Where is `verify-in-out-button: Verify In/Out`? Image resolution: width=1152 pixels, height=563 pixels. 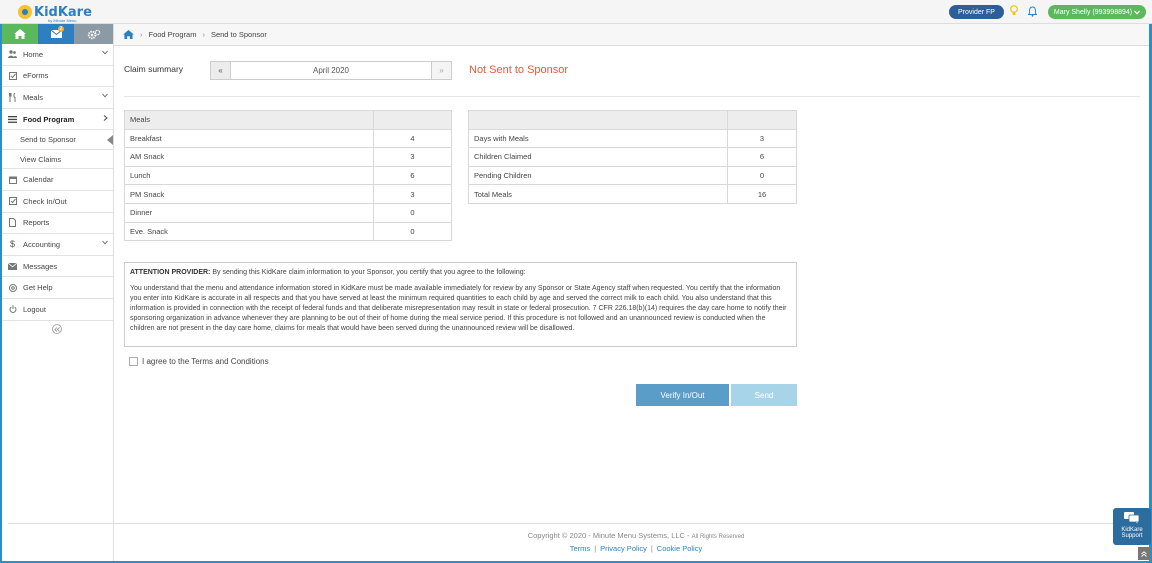
verify-in-out-button: Verify In/Out is located at coordinates (682, 395).